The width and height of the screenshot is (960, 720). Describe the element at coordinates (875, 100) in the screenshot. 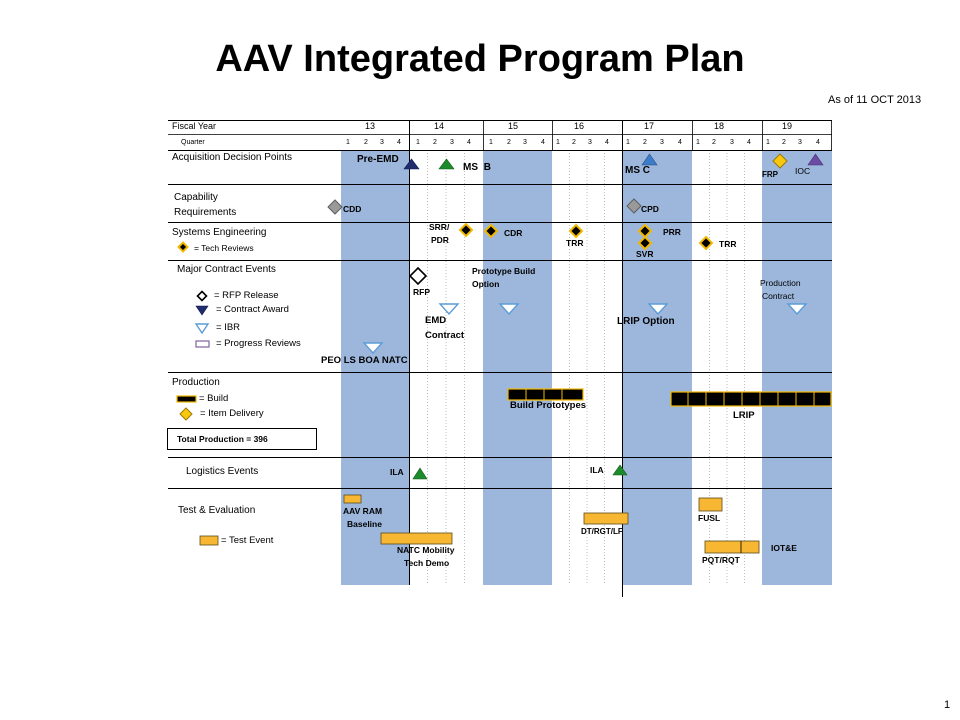

I see `as-of-date: As of 11 OCT 2013` at that location.